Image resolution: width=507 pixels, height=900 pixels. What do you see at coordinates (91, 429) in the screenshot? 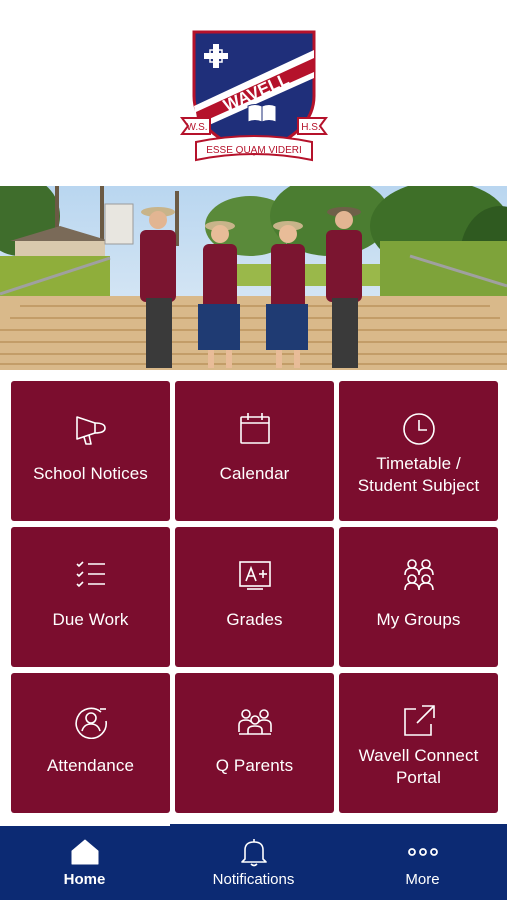
I see `megaphone-icon` at bounding box center [91, 429].